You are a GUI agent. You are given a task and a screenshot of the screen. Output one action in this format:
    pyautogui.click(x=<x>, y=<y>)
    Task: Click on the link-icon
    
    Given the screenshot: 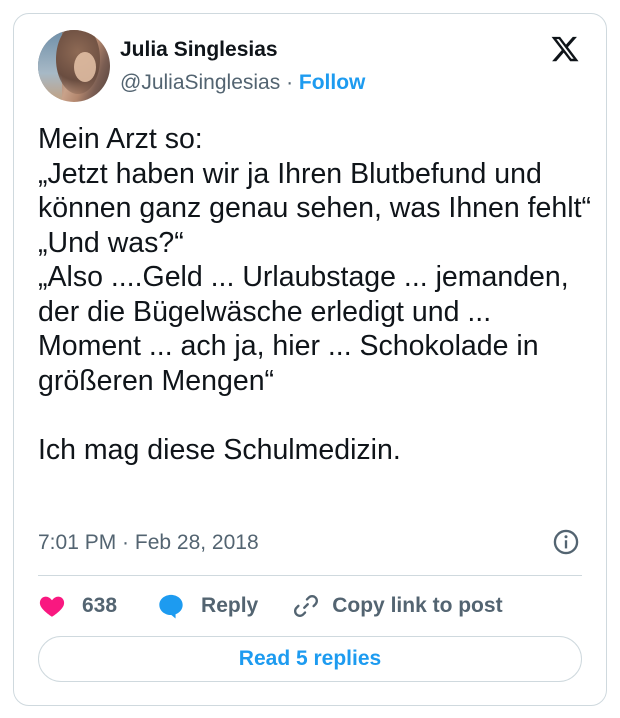 What is the action you would take?
    pyautogui.click(x=306, y=606)
    